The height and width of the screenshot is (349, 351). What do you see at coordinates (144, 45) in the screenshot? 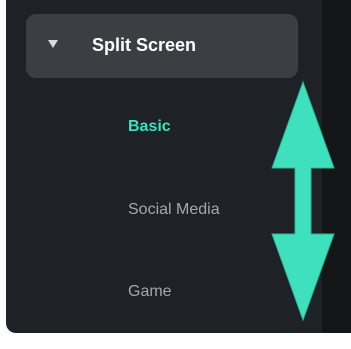
I see `category-label: Split Screen` at bounding box center [144, 45].